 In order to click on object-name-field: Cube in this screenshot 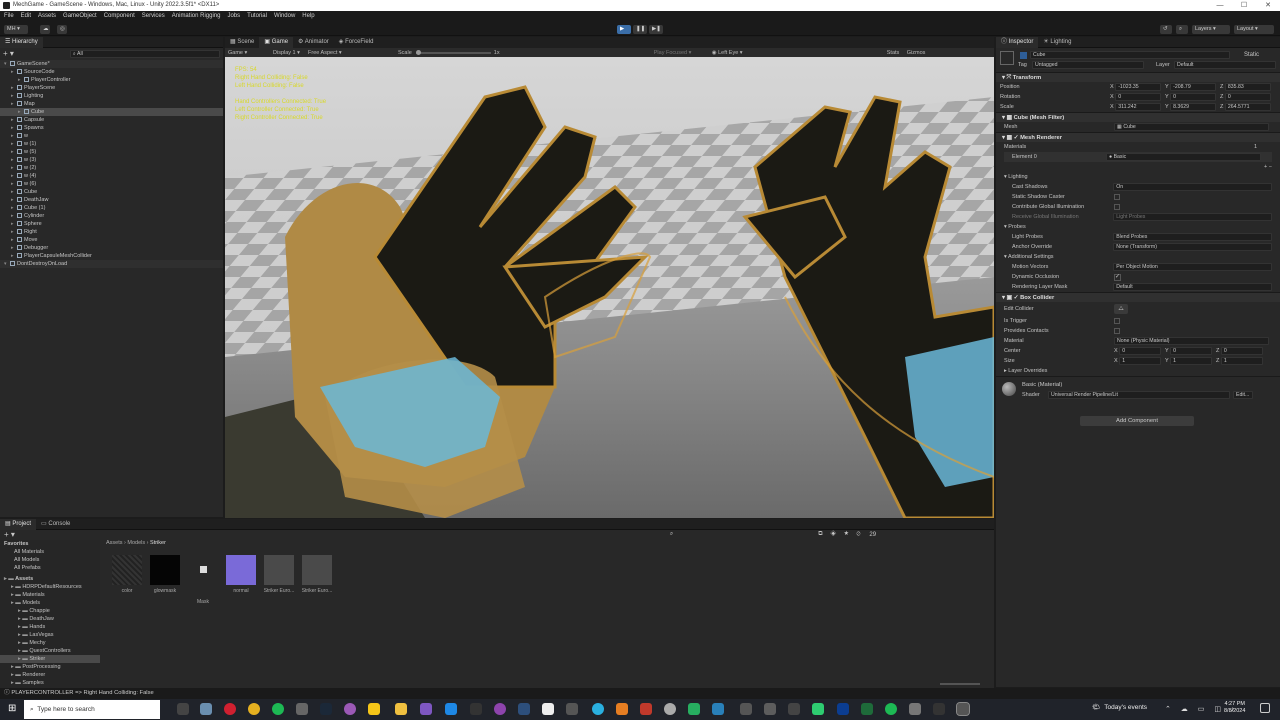, I will do `click(1130, 55)`.